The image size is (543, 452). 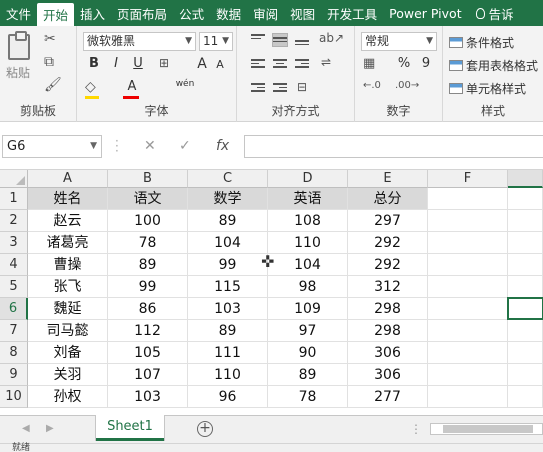 What do you see at coordinates (185, 146) in the screenshot?
I see `enter-icon: ✓` at bounding box center [185, 146].